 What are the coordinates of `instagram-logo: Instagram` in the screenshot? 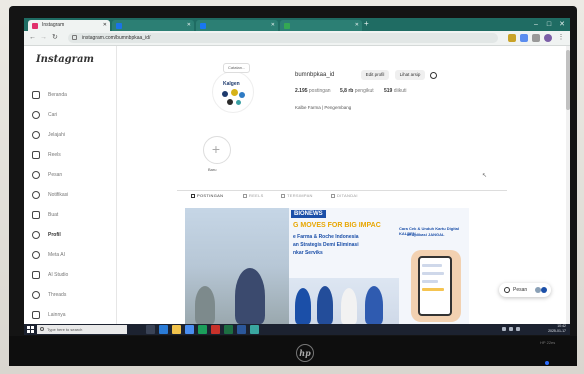 It's located at (65, 59).